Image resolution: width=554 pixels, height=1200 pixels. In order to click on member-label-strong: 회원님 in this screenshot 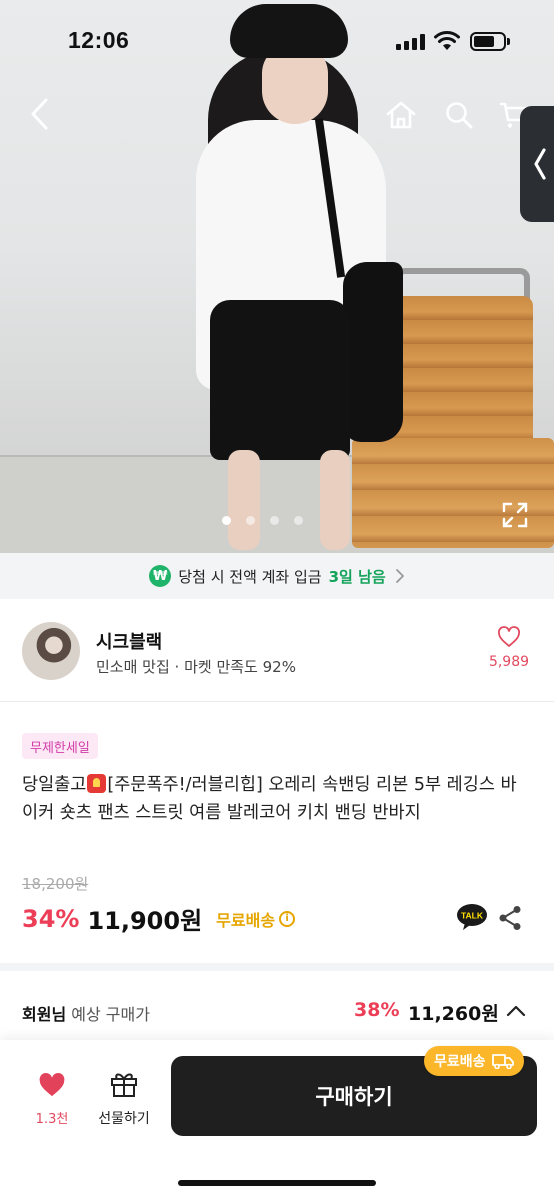, I will do `click(44, 1014)`.